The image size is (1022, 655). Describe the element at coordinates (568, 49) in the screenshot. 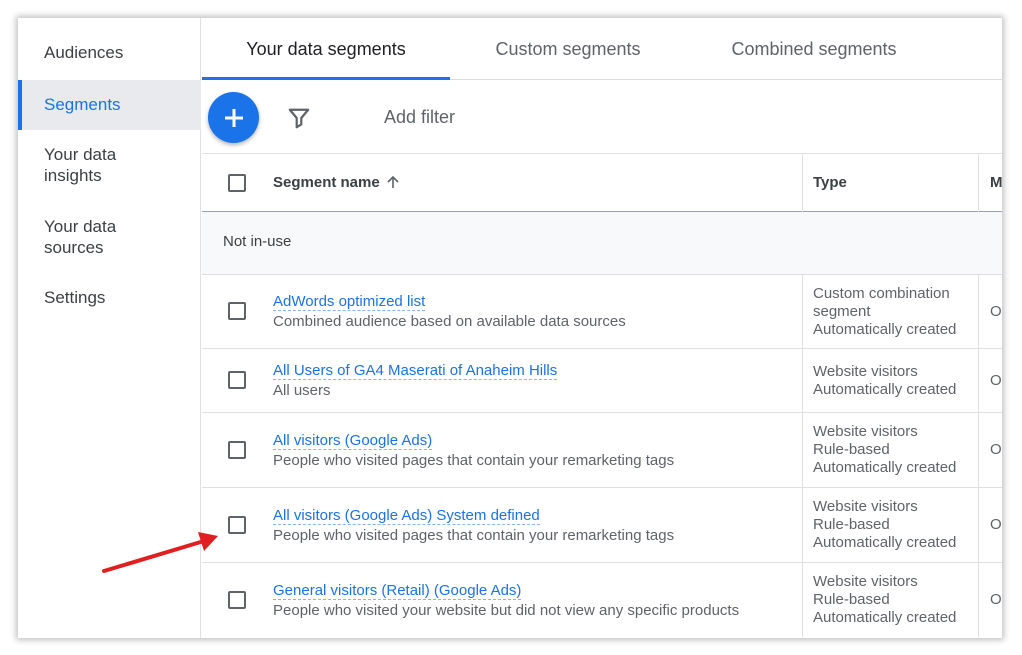

I see `tab-custom-segments: Custom segments` at that location.